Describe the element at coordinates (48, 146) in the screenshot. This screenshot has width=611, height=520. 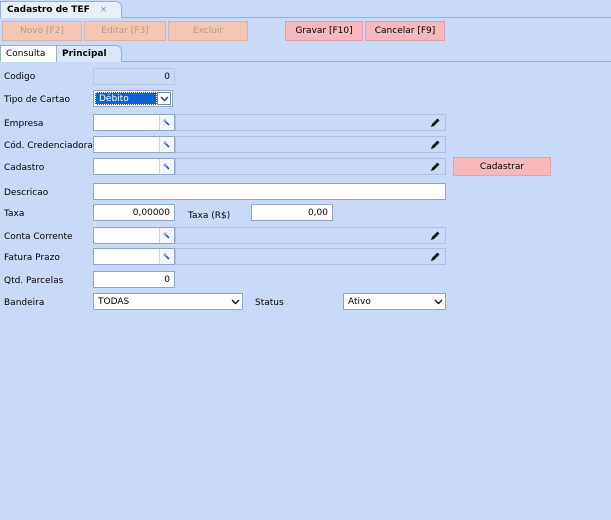
I see `cod-credenciadora-label: Cód. Credenciadora` at that location.